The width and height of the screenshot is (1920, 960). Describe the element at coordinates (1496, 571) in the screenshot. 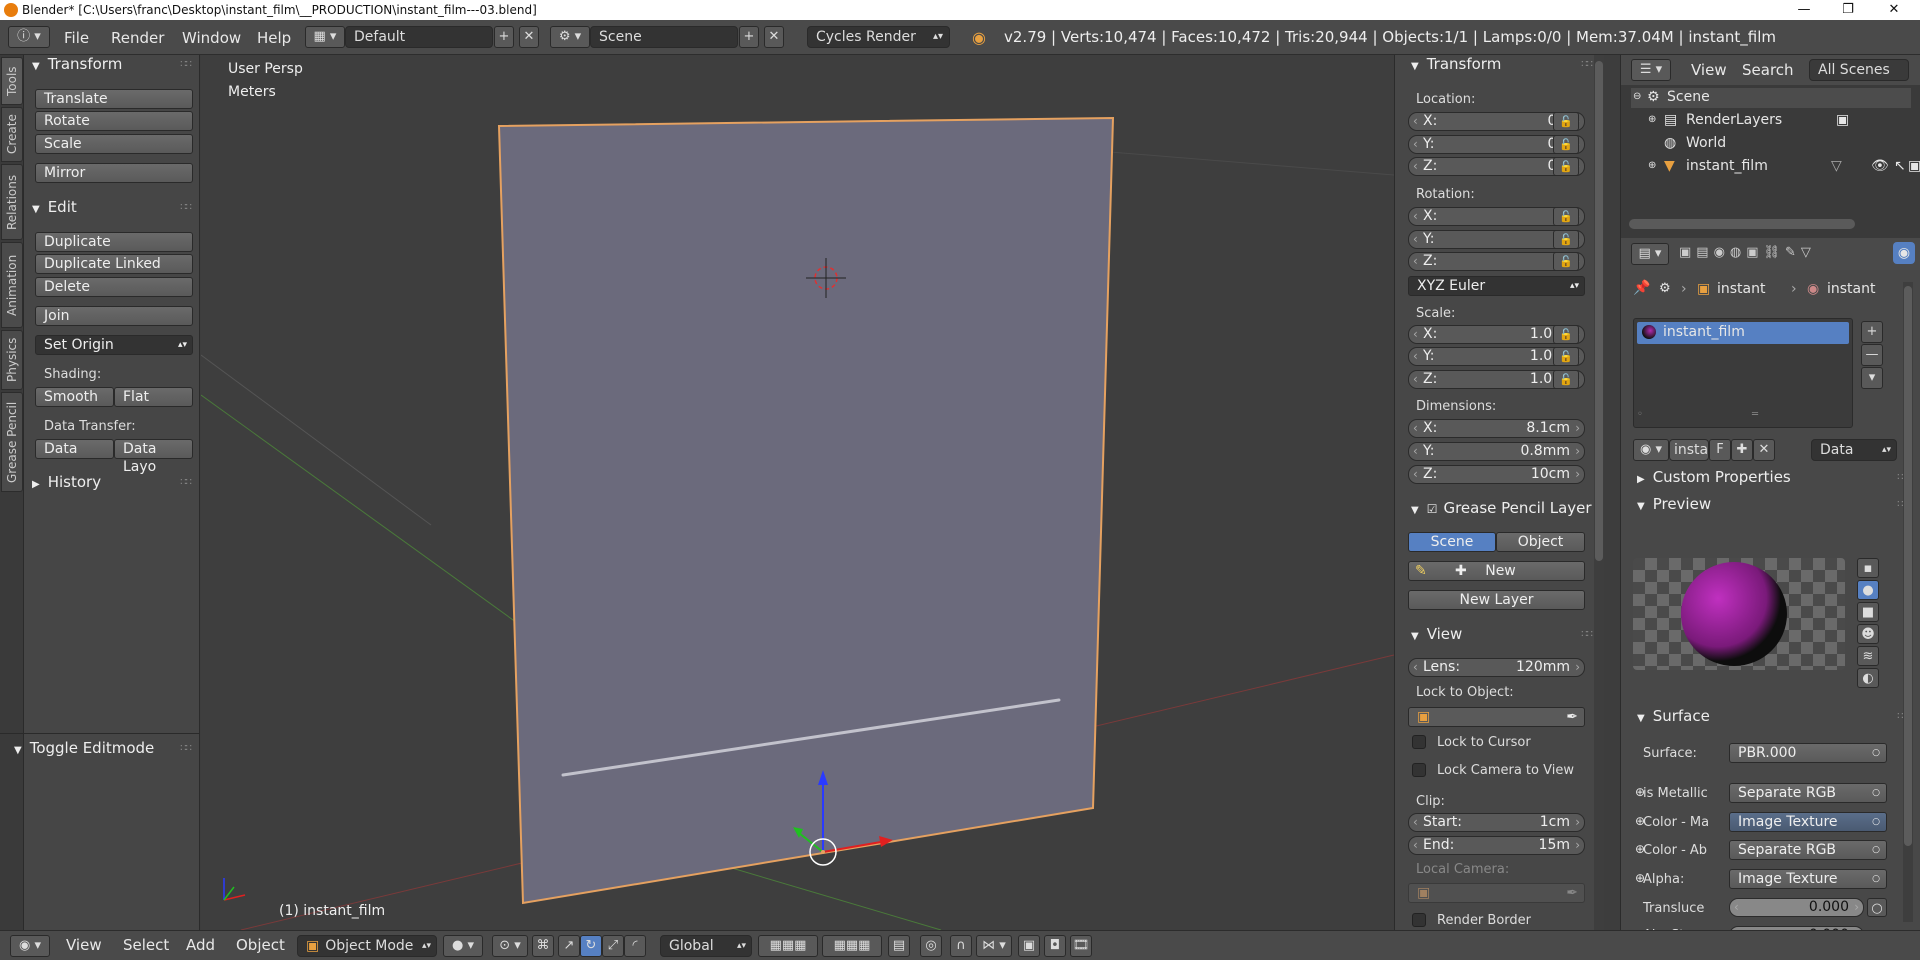

I see `grease-new-button: ✎ ✚ New` at that location.